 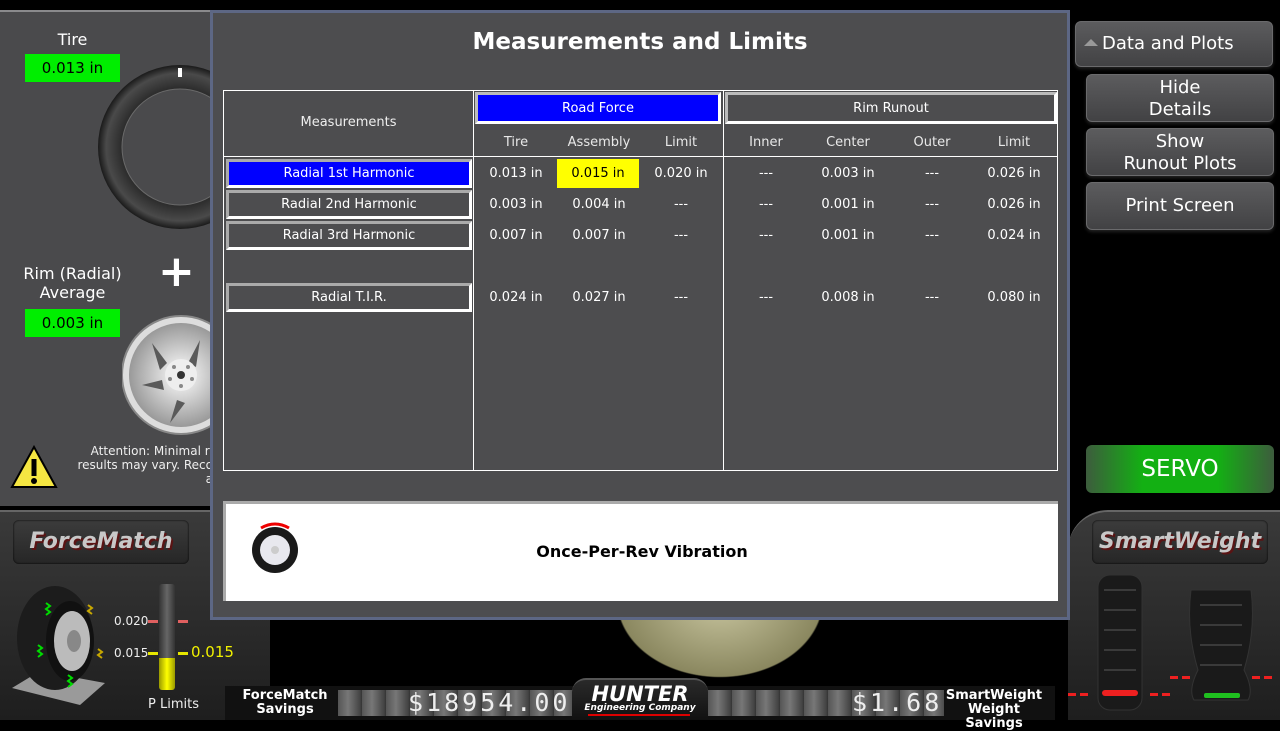 What do you see at coordinates (1180, 469) in the screenshot?
I see `servo-button: SERVO` at bounding box center [1180, 469].